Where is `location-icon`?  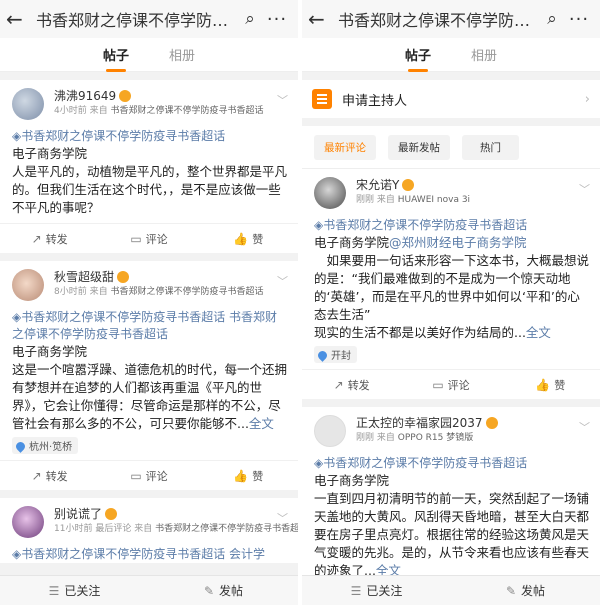
location-icon is located at coordinates (322, 355).